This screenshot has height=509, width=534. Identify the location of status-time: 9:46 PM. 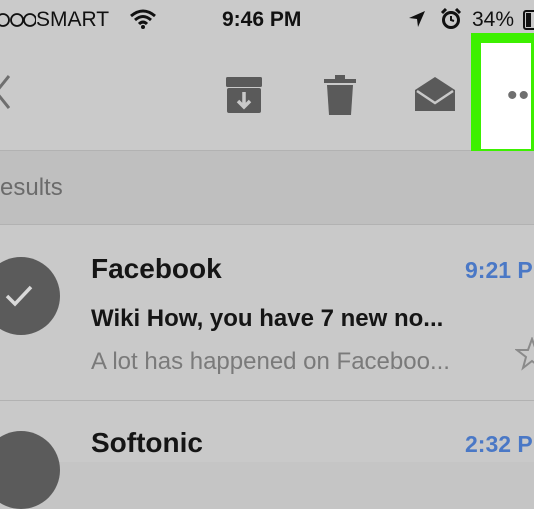
(262, 19).